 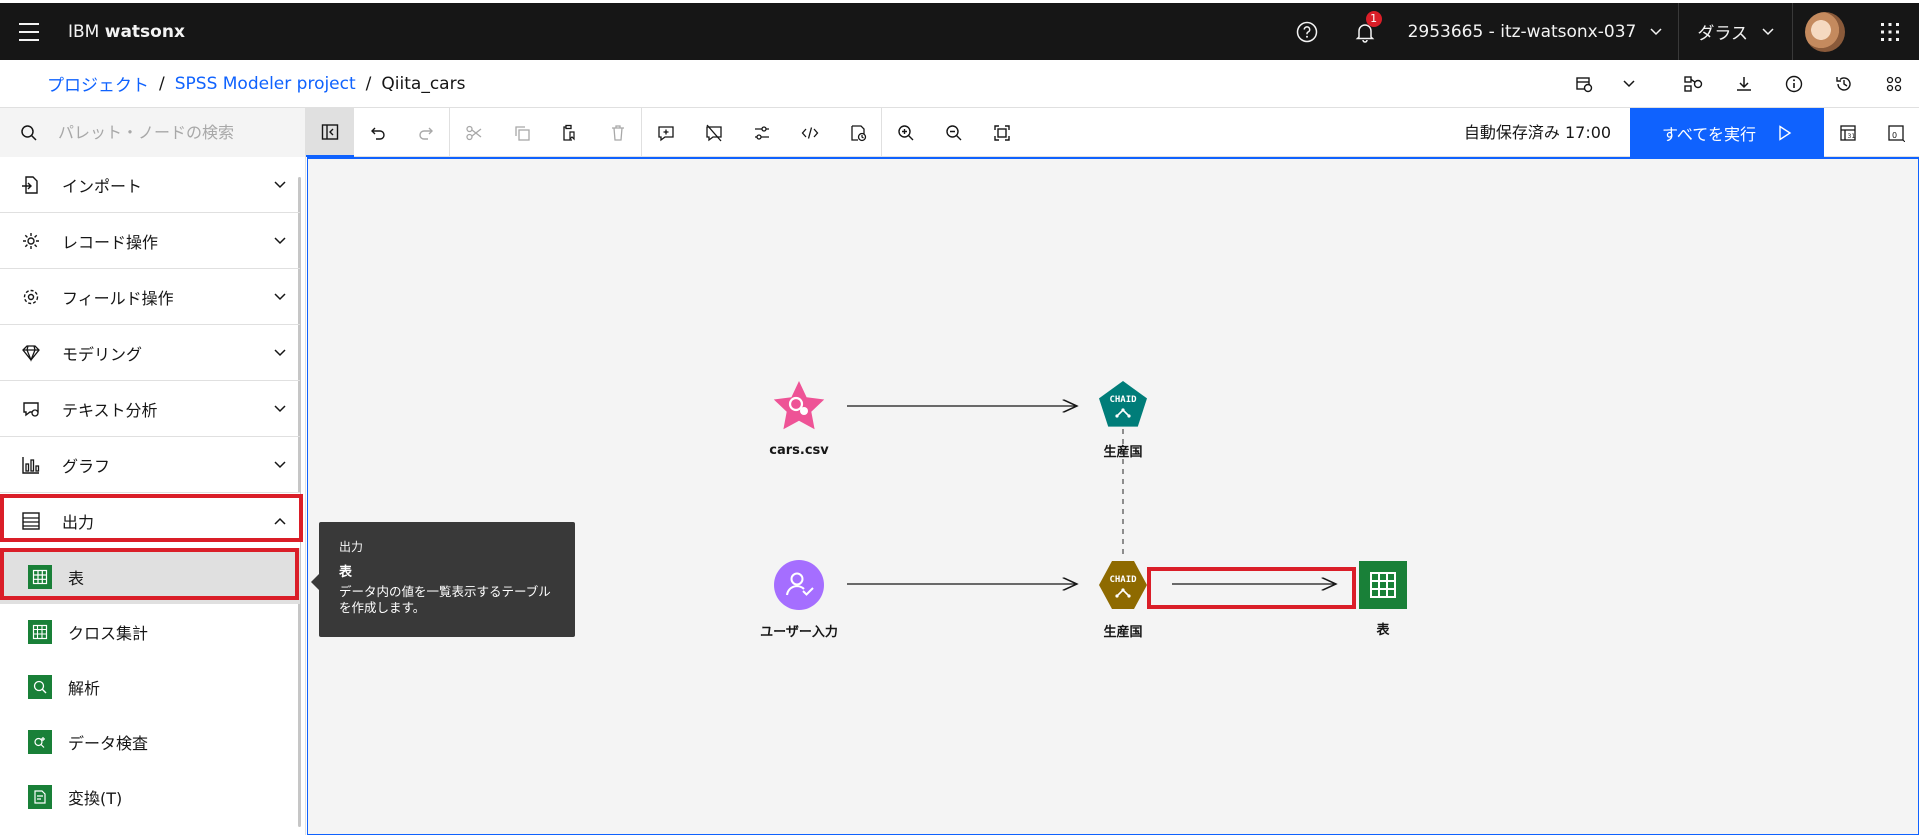 I want to click on import-icon, so click(x=31, y=185).